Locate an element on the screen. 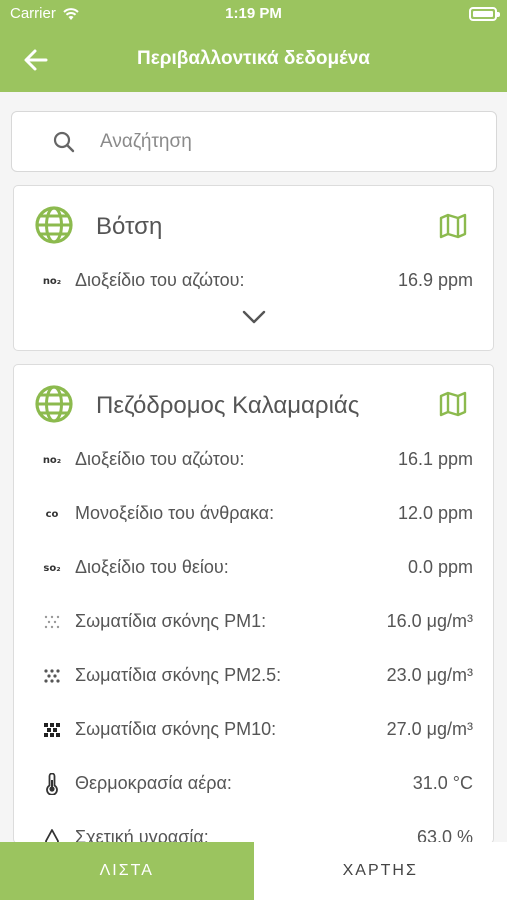 This screenshot has width=507, height=900. search-input is located at coordinates (290, 142).